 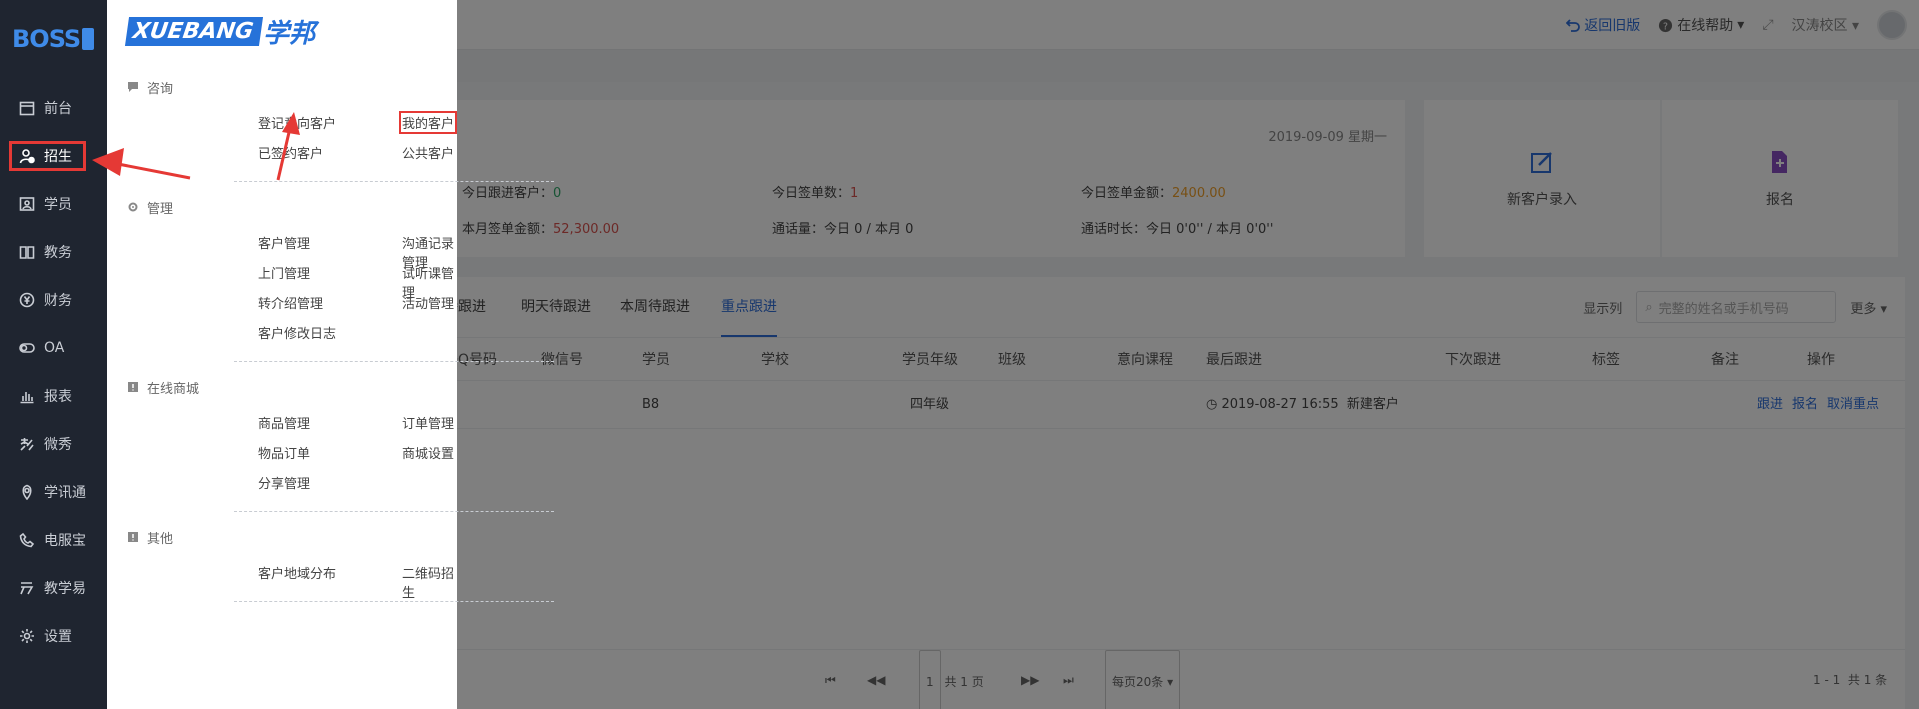 I want to click on sidebar-item-finance: 财务, so click(x=53, y=300).